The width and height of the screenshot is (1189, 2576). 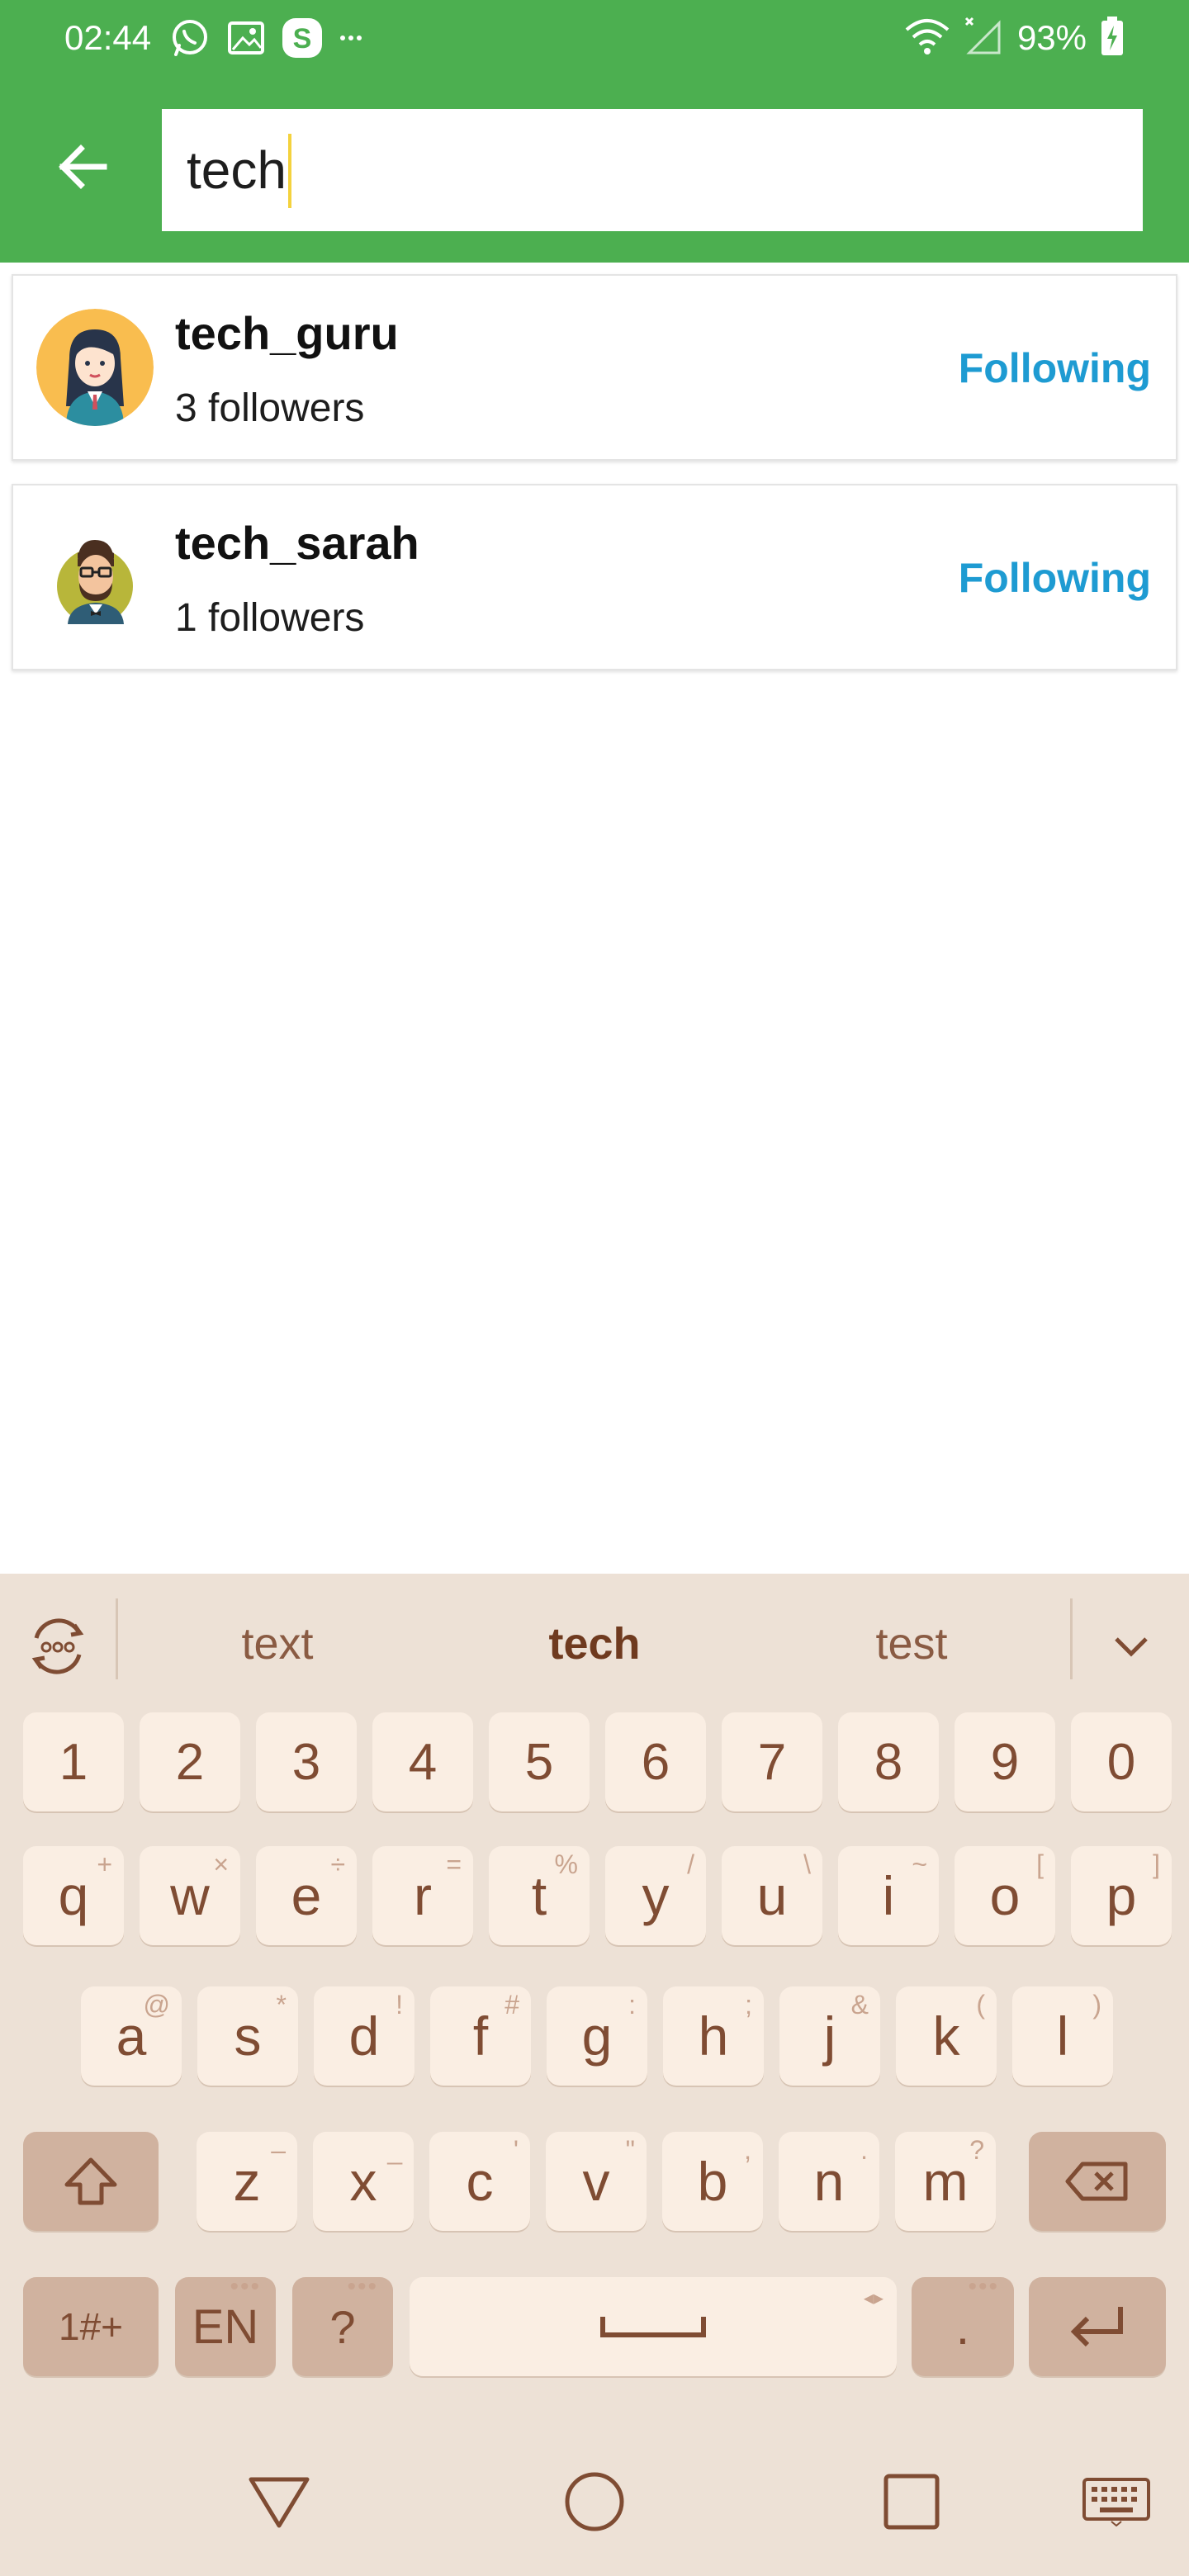 I want to click on key-8: 8, so click(x=888, y=1761).